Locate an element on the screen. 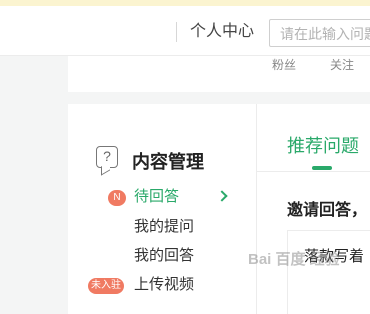 This screenshot has width=370, height=314. question-icon: ? is located at coordinates (107, 157).